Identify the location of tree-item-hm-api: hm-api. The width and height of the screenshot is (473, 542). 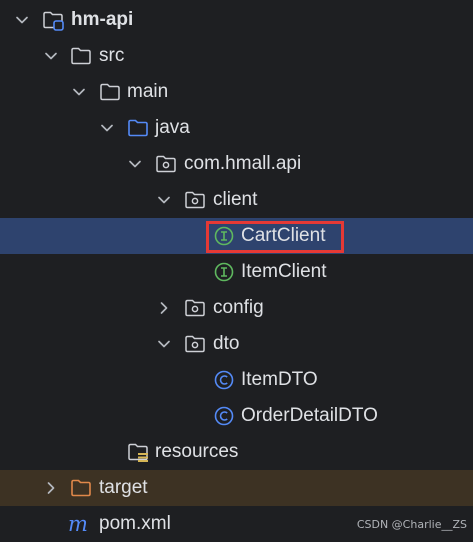
(236, 20).